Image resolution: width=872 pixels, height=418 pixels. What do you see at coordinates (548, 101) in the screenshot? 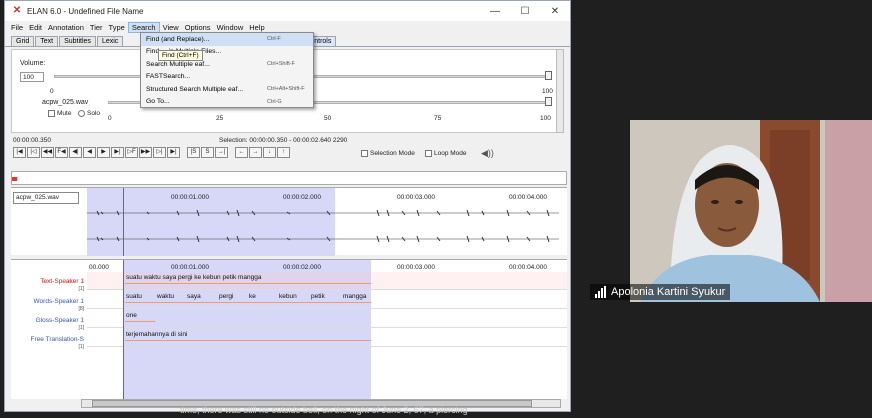
I see `file-volume-slider-knob` at bounding box center [548, 101].